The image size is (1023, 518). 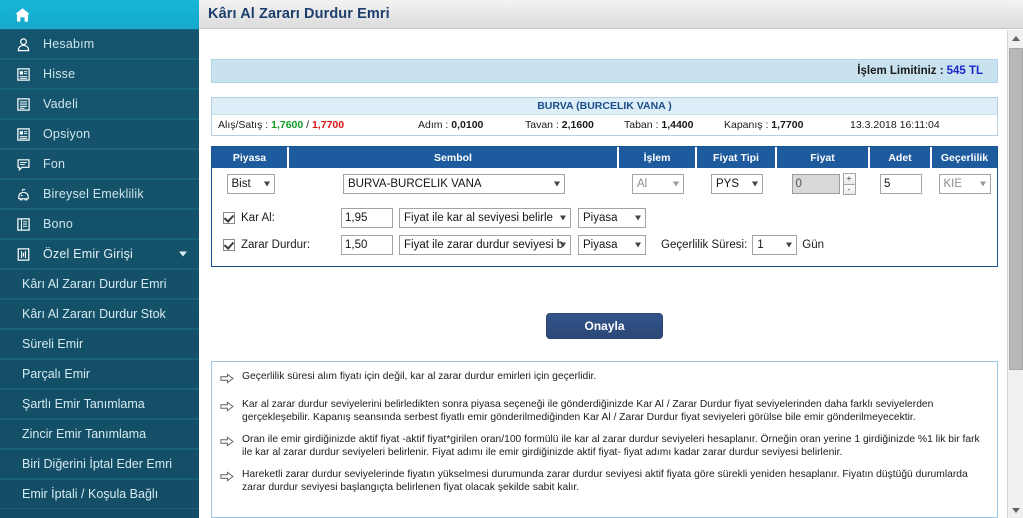 I want to click on sidebar-subitem-sureli-emir: Süreli Emir, so click(x=99, y=344).